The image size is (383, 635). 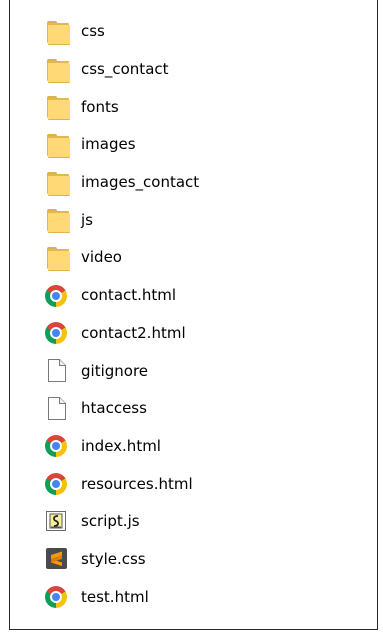 I want to click on file-item-test-html: test.html, so click(x=121, y=597).